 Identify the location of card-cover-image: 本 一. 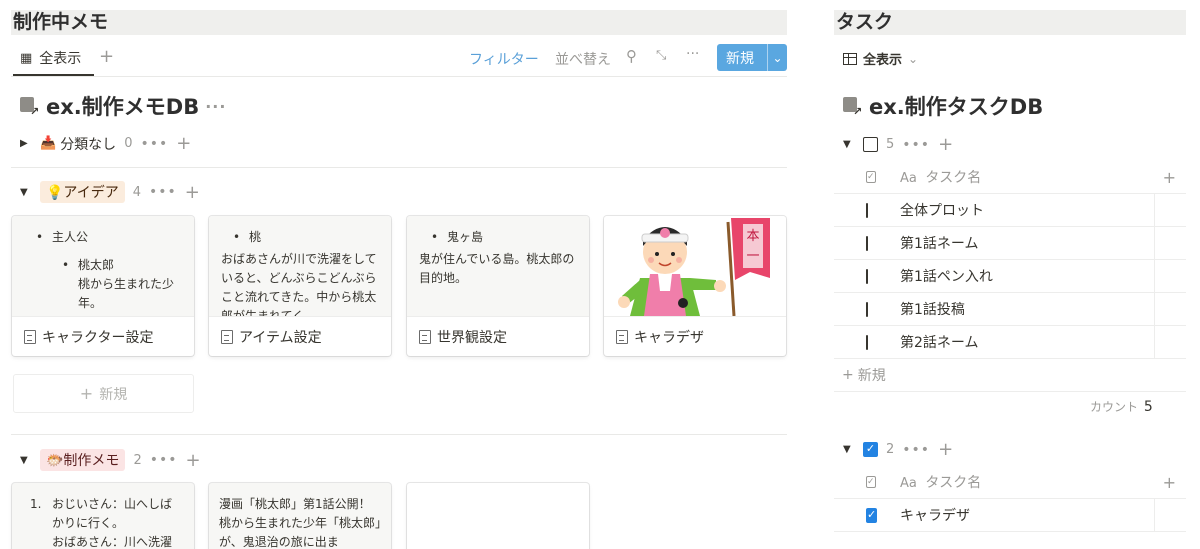
(695, 266).